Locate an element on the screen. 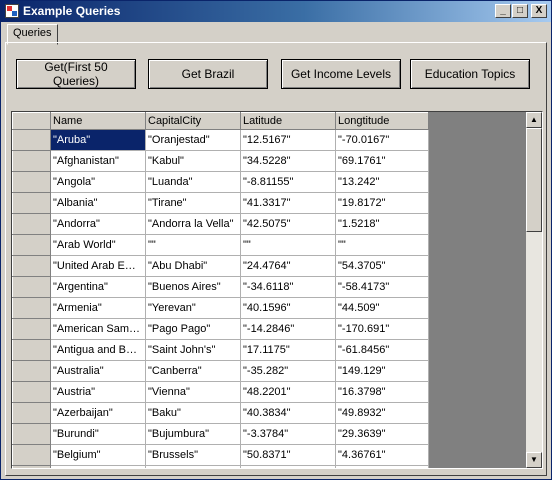 This screenshot has width=552, height=480. table-row: "Afghanistan" "Kabul" "34.5228" "69.1761" is located at coordinates (220, 161).